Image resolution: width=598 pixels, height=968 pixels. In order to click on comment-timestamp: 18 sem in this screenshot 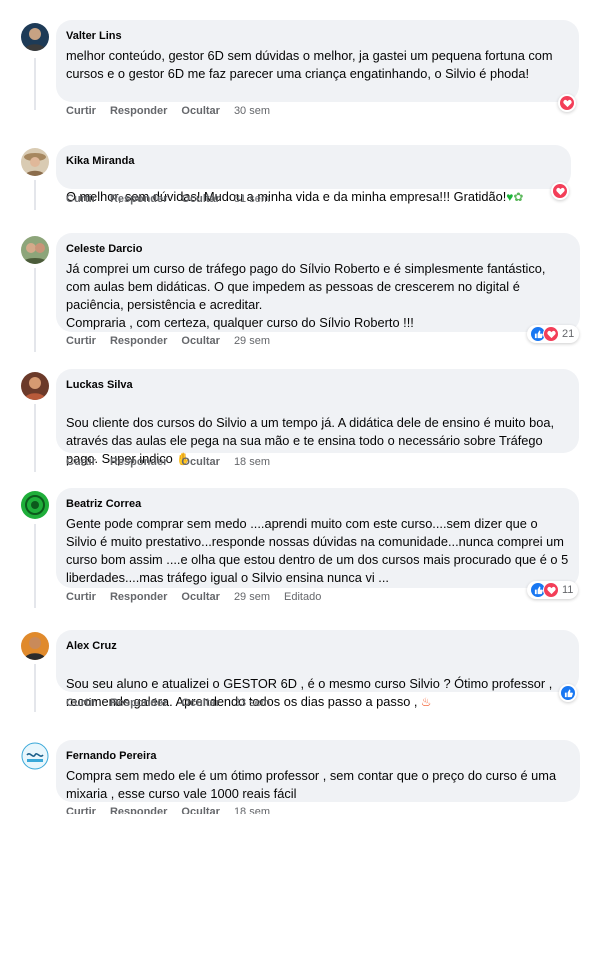, I will do `click(252, 810)`.